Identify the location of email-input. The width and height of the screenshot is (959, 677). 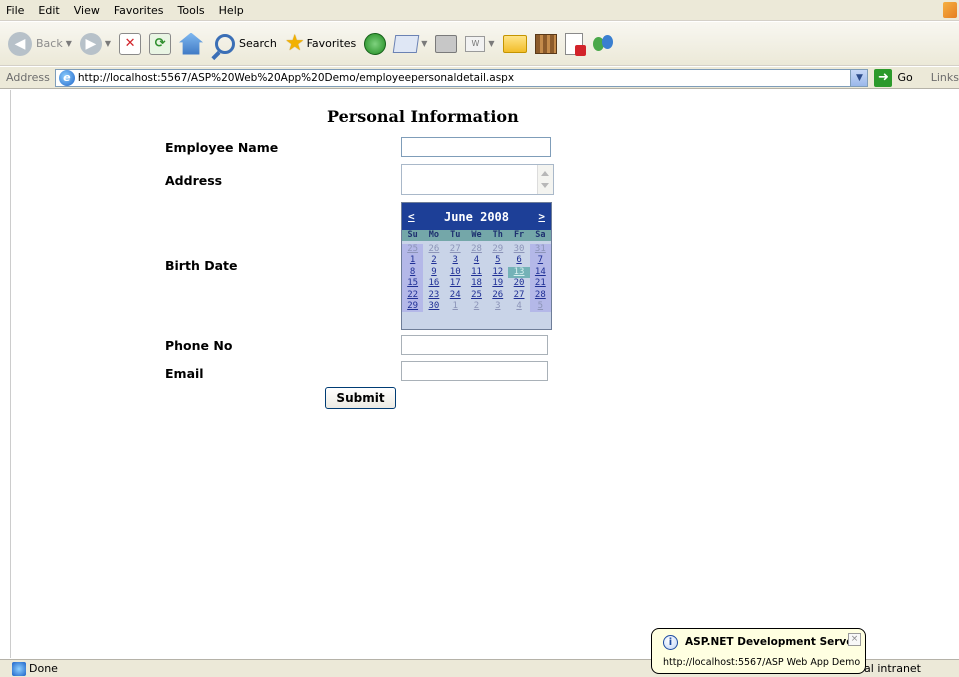
(474, 371).